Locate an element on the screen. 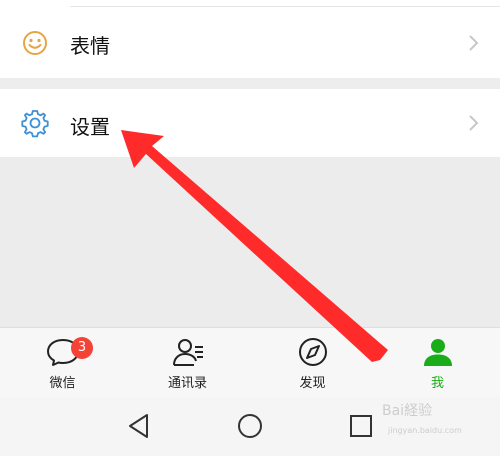 This screenshot has height=456, width=500. smile-icon is located at coordinates (35, 43).